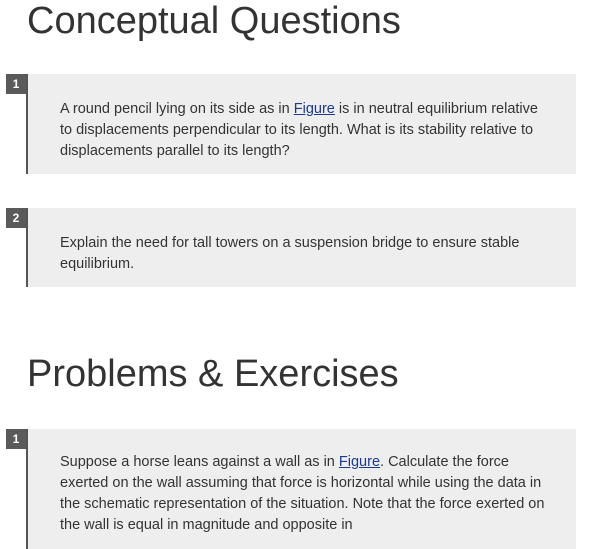 Image resolution: width=589 pixels, height=549 pixels. What do you see at coordinates (16, 218) in the screenshot?
I see `exercise-number-badge: 2` at bounding box center [16, 218].